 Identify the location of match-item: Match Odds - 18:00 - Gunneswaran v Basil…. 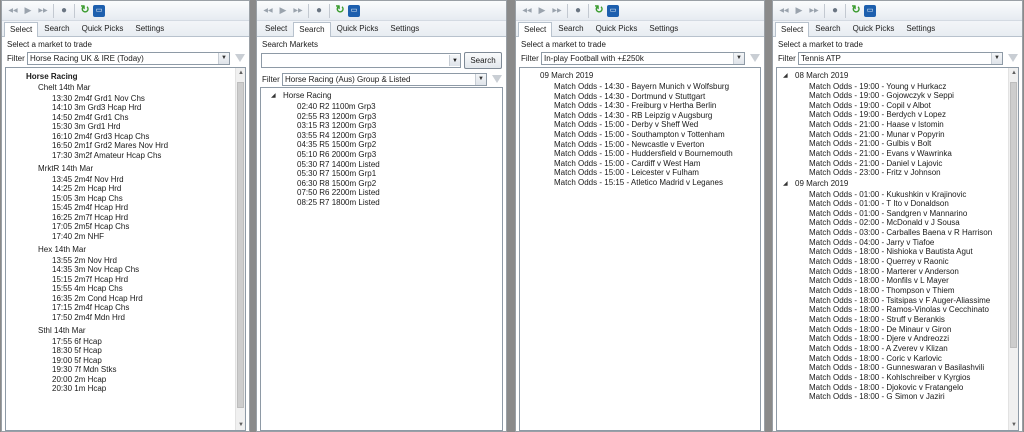
(896, 368).